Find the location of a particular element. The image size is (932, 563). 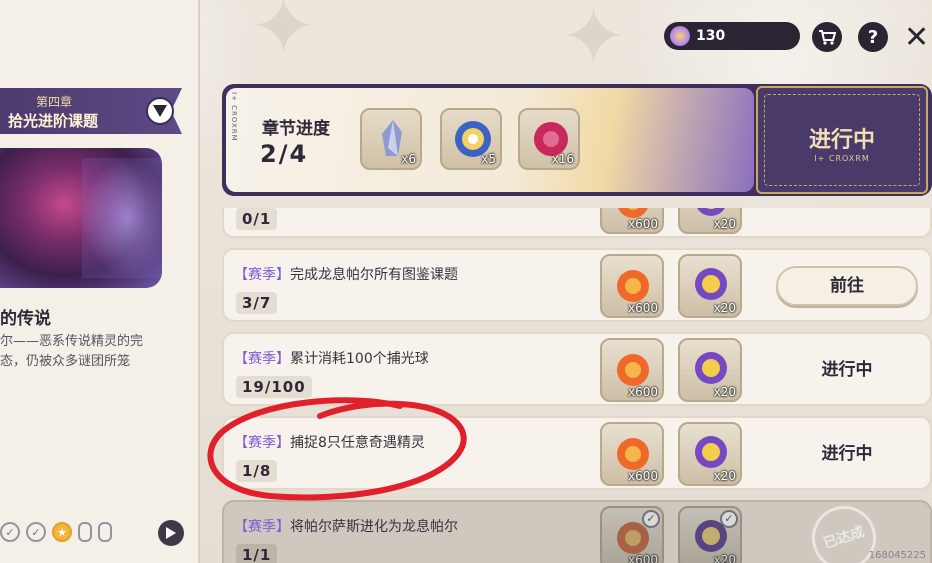

reward-tile: ✓ x20 is located at coordinates (710, 534).